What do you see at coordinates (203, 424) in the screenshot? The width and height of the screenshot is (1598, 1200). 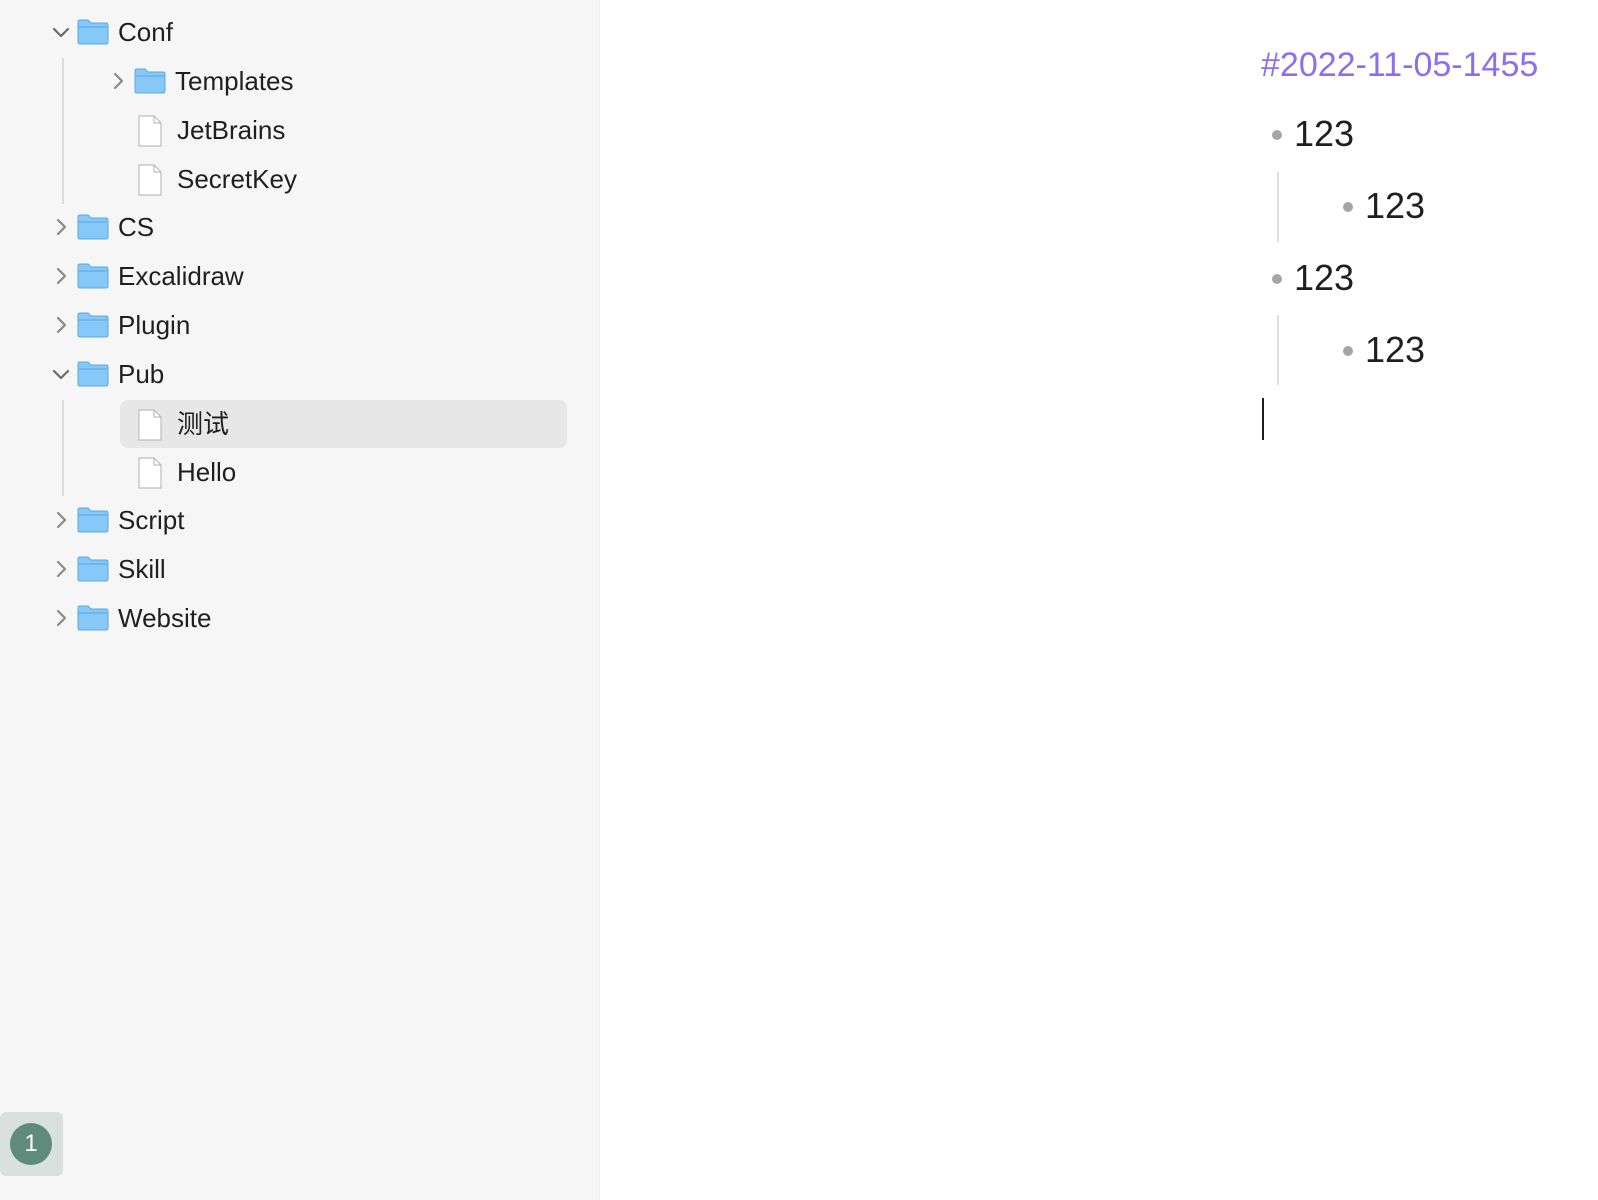 I see `tree-item-label: 测试` at bounding box center [203, 424].